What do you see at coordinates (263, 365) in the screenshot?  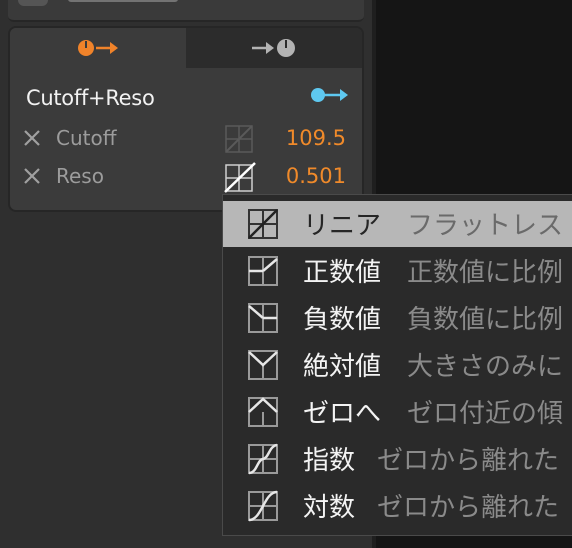 I see `absolute-curve-icon` at bounding box center [263, 365].